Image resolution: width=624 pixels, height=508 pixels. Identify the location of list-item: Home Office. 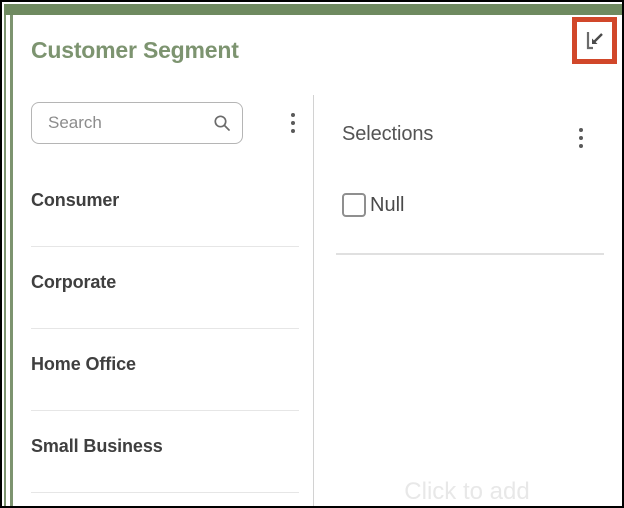
(163, 370).